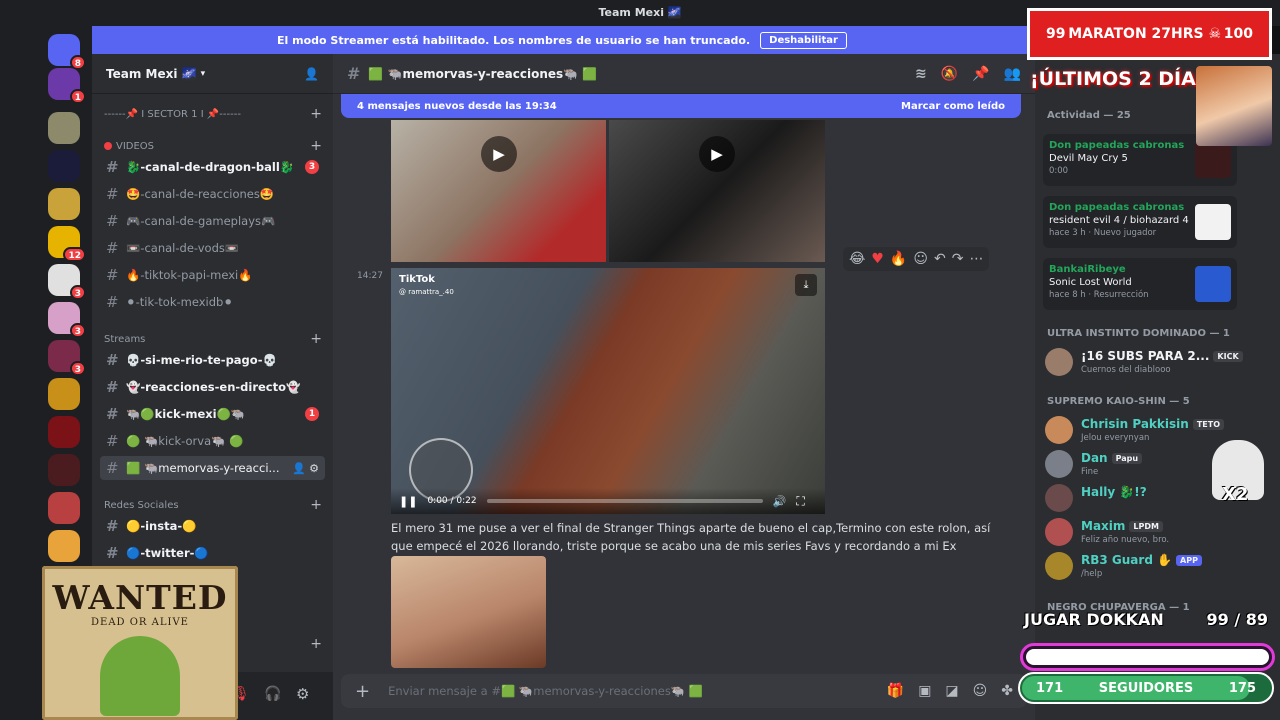  Describe the element at coordinates (803, 40) in the screenshot. I see `disable-streamer-mode-button: Deshabilitar` at that location.